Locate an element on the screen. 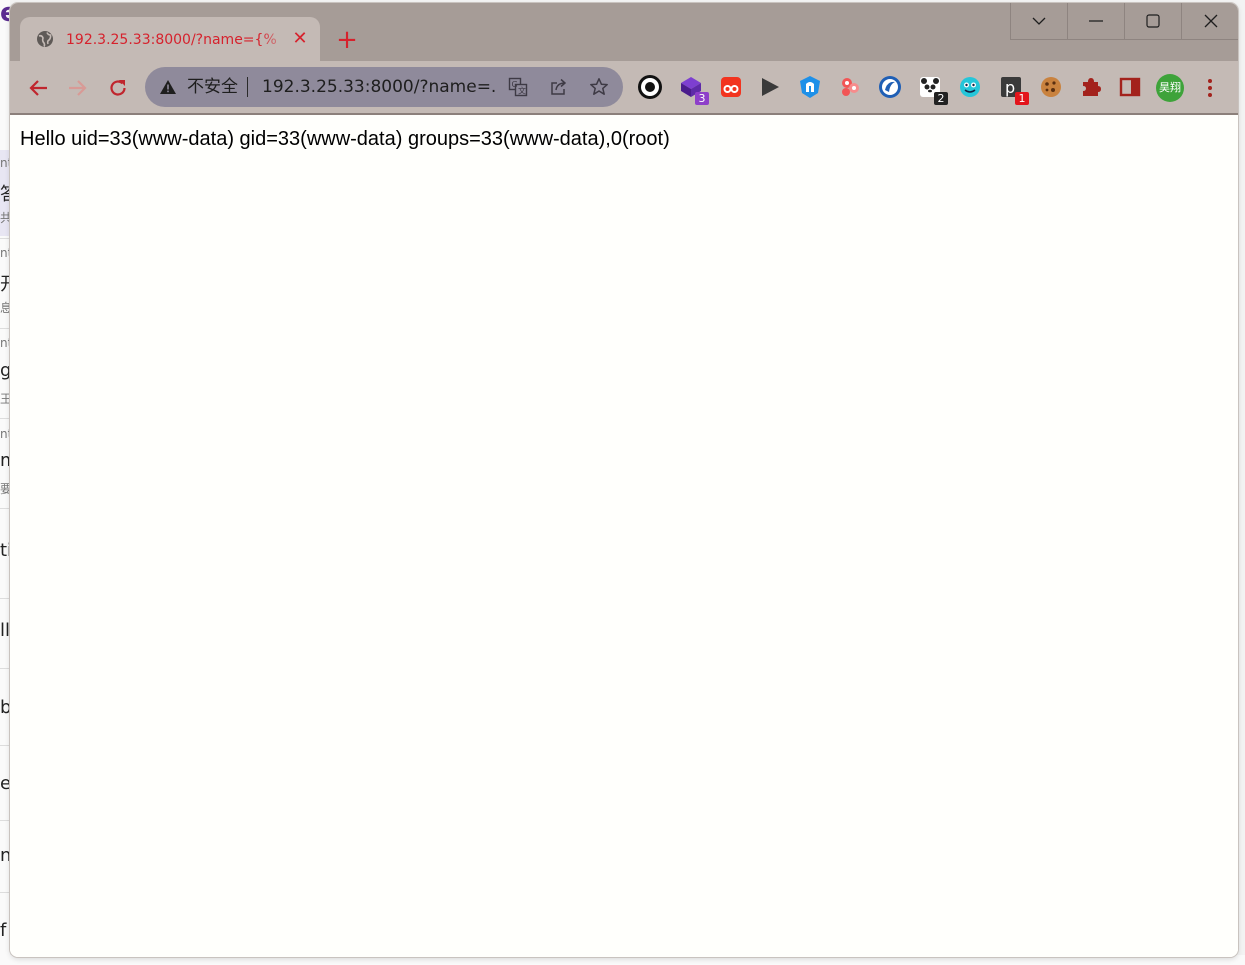 This screenshot has width=1245, height=965. share-icon is located at coordinates (559, 87).